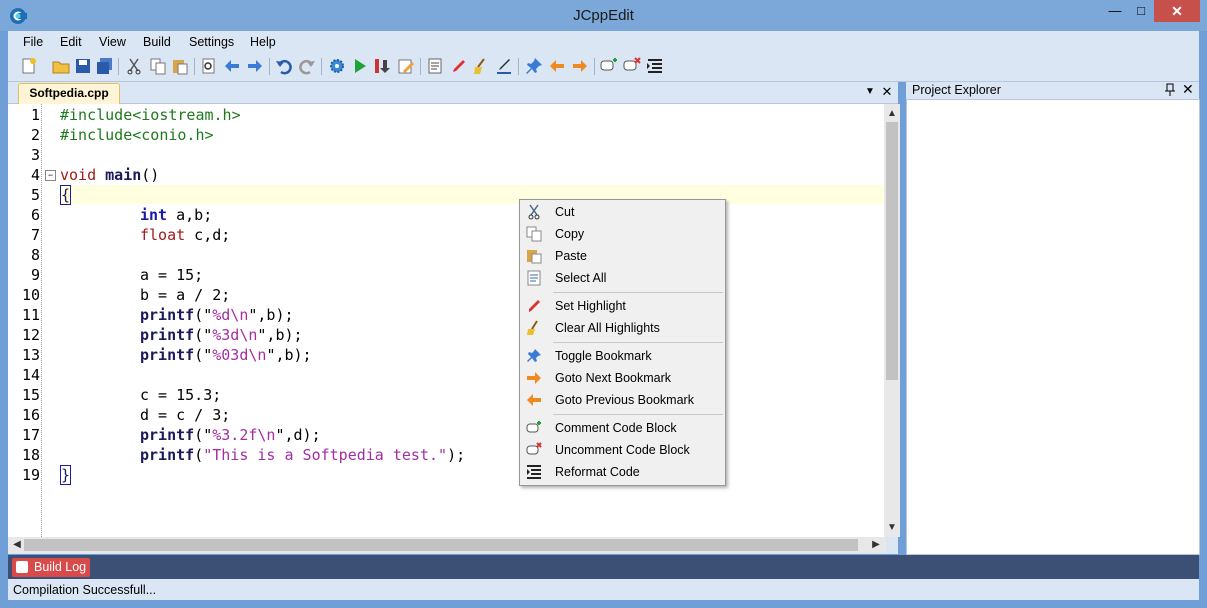 Image resolution: width=1207 pixels, height=608 pixels. What do you see at coordinates (534, 448) in the screenshot?
I see `uncomment-icon` at bounding box center [534, 448].